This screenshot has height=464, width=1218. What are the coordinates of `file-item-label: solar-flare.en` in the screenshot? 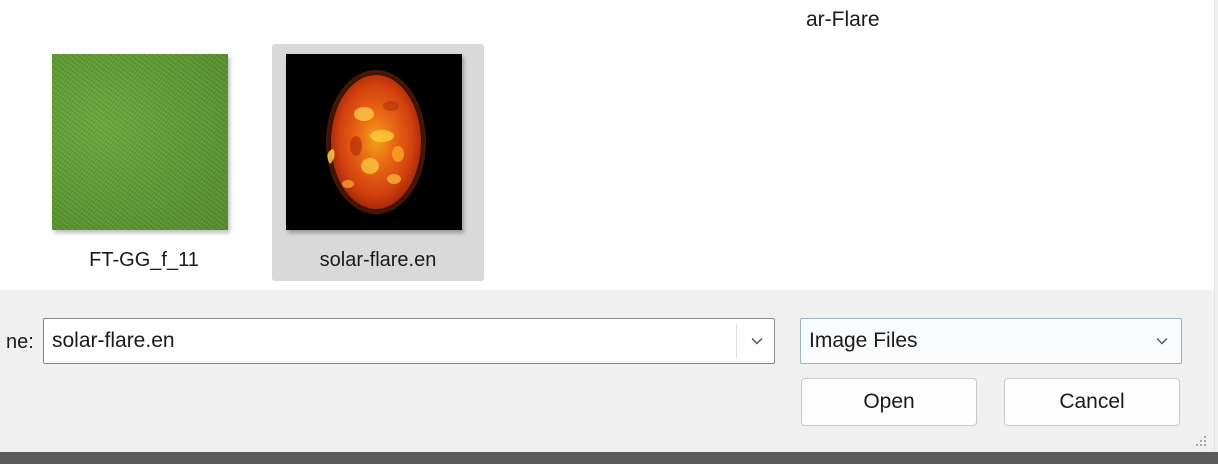 It's located at (378, 260).